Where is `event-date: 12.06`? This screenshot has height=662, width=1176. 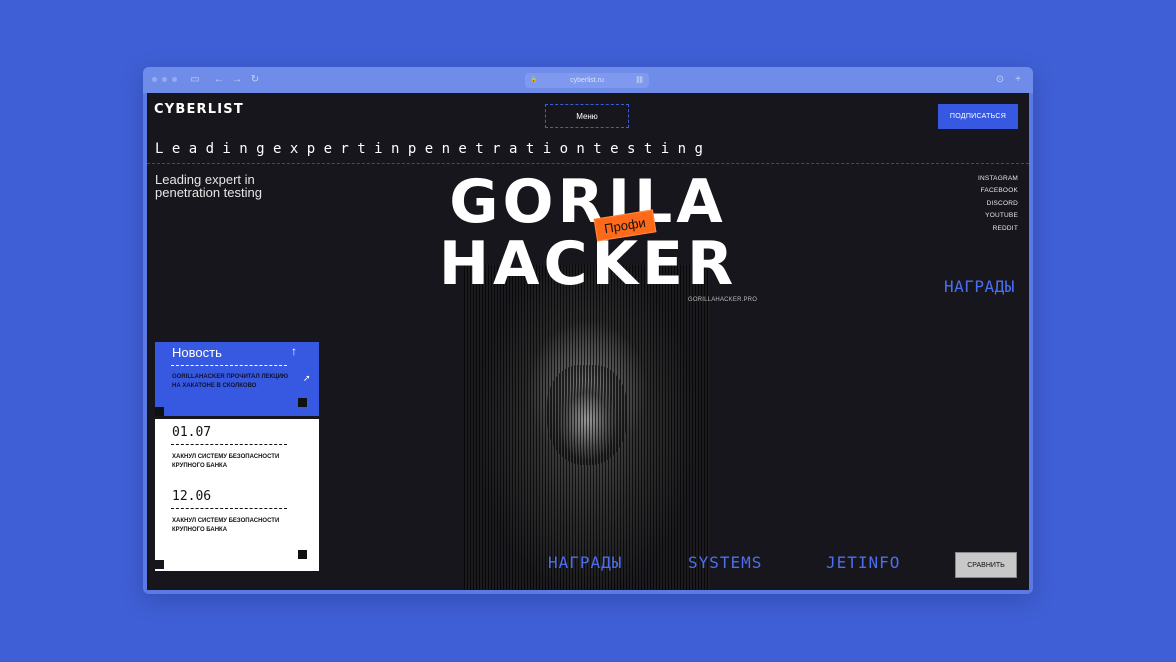
event-date: 12.06 is located at coordinates (192, 496).